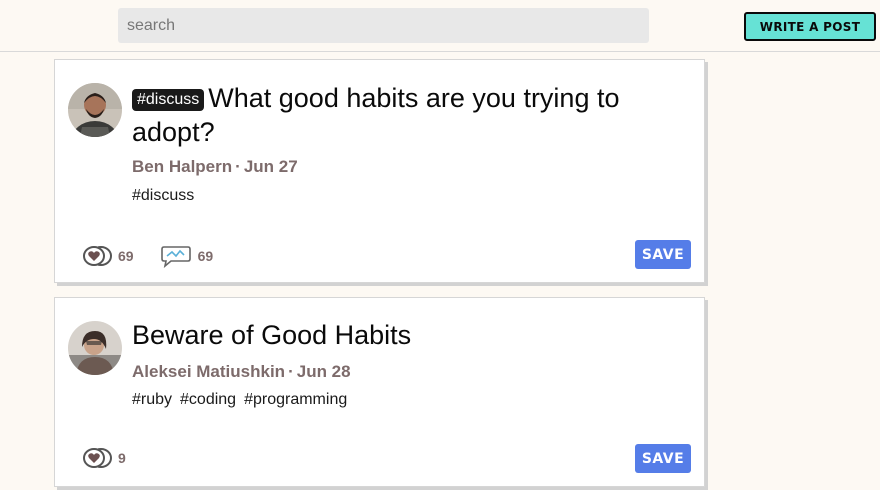 This screenshot has width=880, height=490. Describe the element at coordinates (295, 399) in the screenshot. I see `tag-link: #programming` at that location.